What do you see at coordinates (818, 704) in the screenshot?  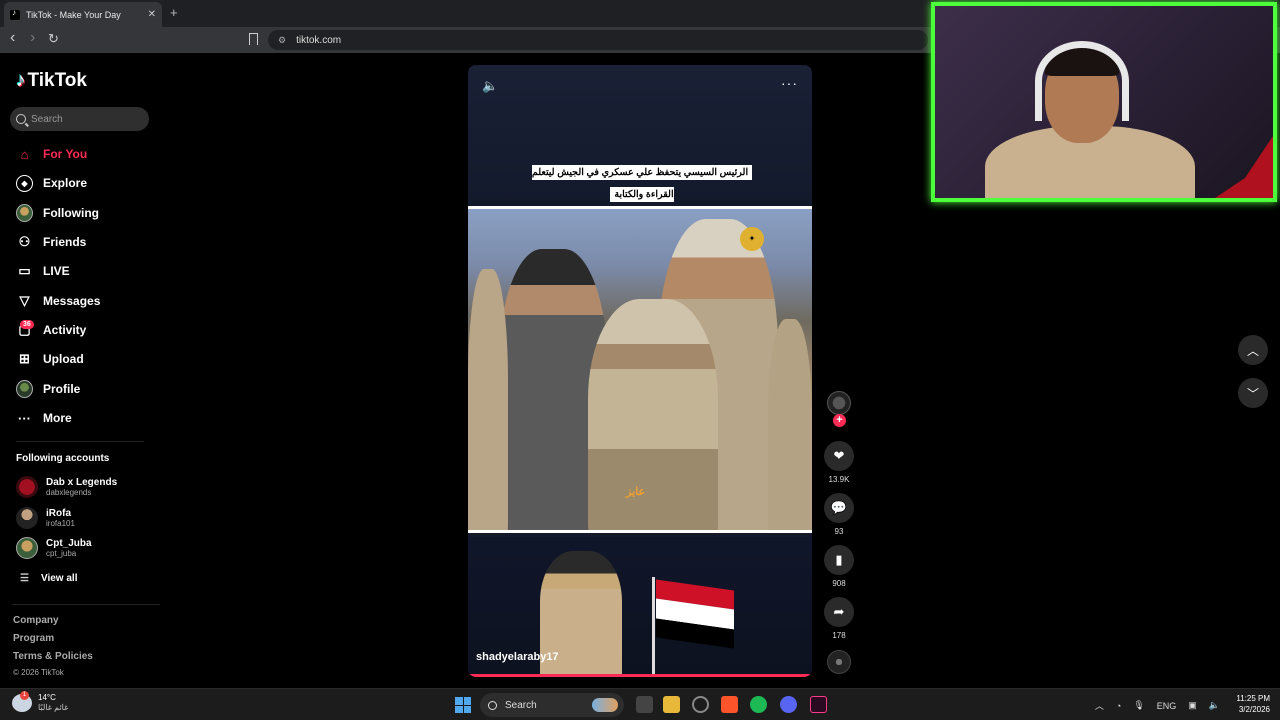 I see `editor-app-icon` at bounding box center [818, 704].